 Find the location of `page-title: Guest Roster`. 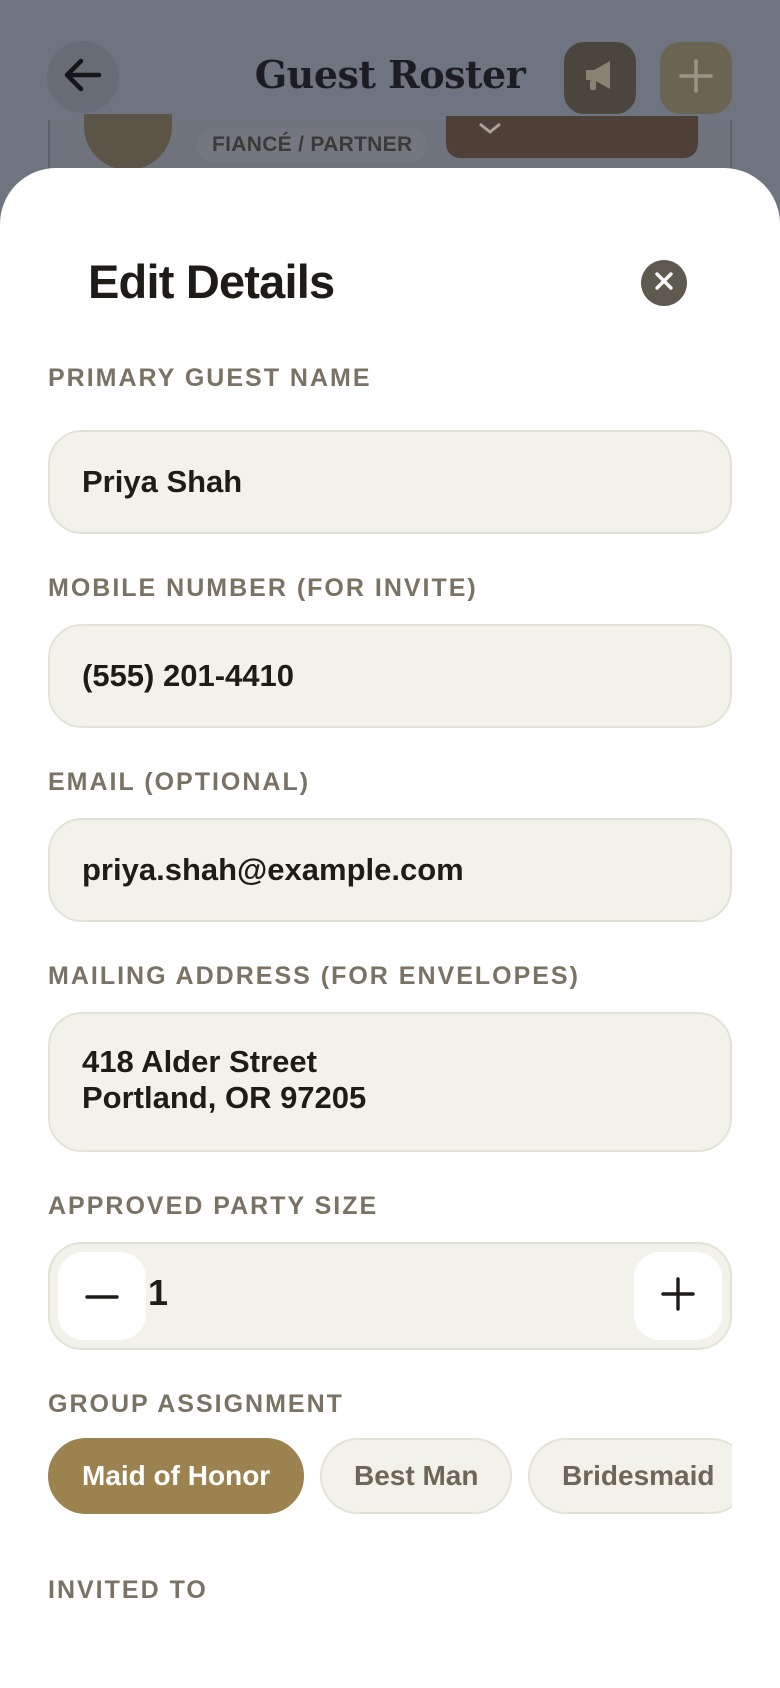

page-title: Guest Roster is located at coordinates (390, 74).